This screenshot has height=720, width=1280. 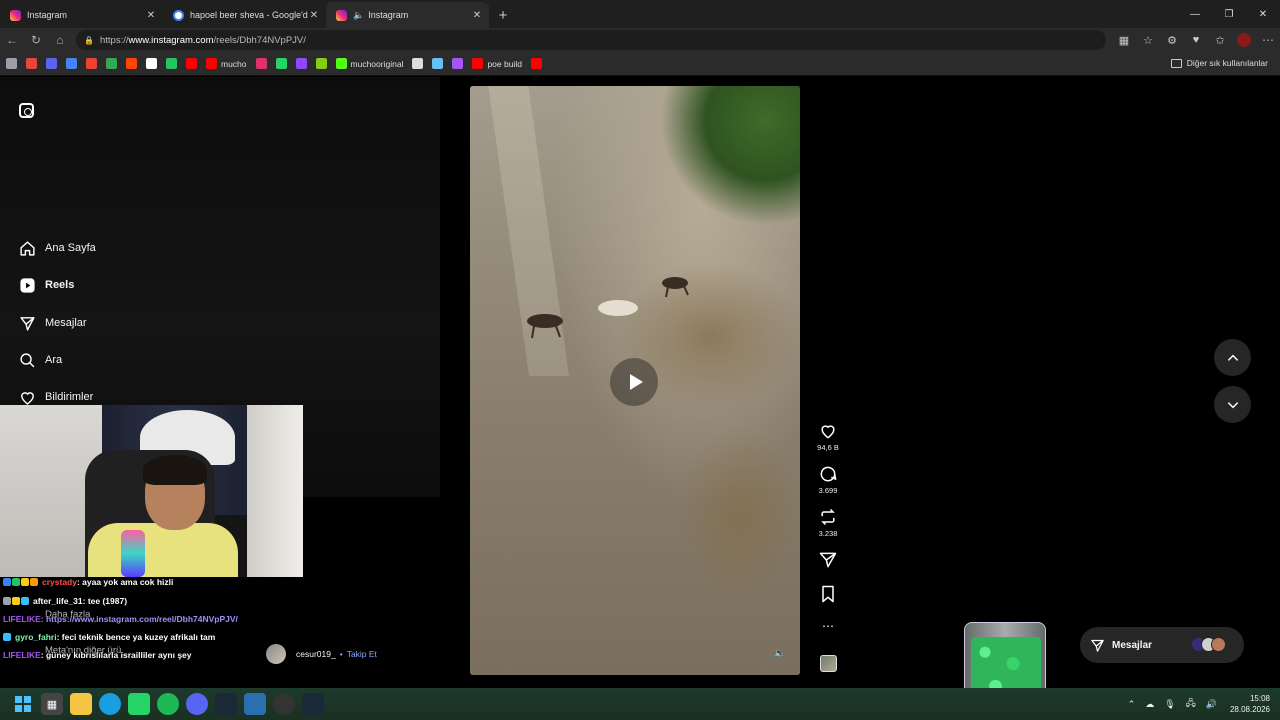 I want to click on repost-button: 3.238, so click(x=828, y=522).